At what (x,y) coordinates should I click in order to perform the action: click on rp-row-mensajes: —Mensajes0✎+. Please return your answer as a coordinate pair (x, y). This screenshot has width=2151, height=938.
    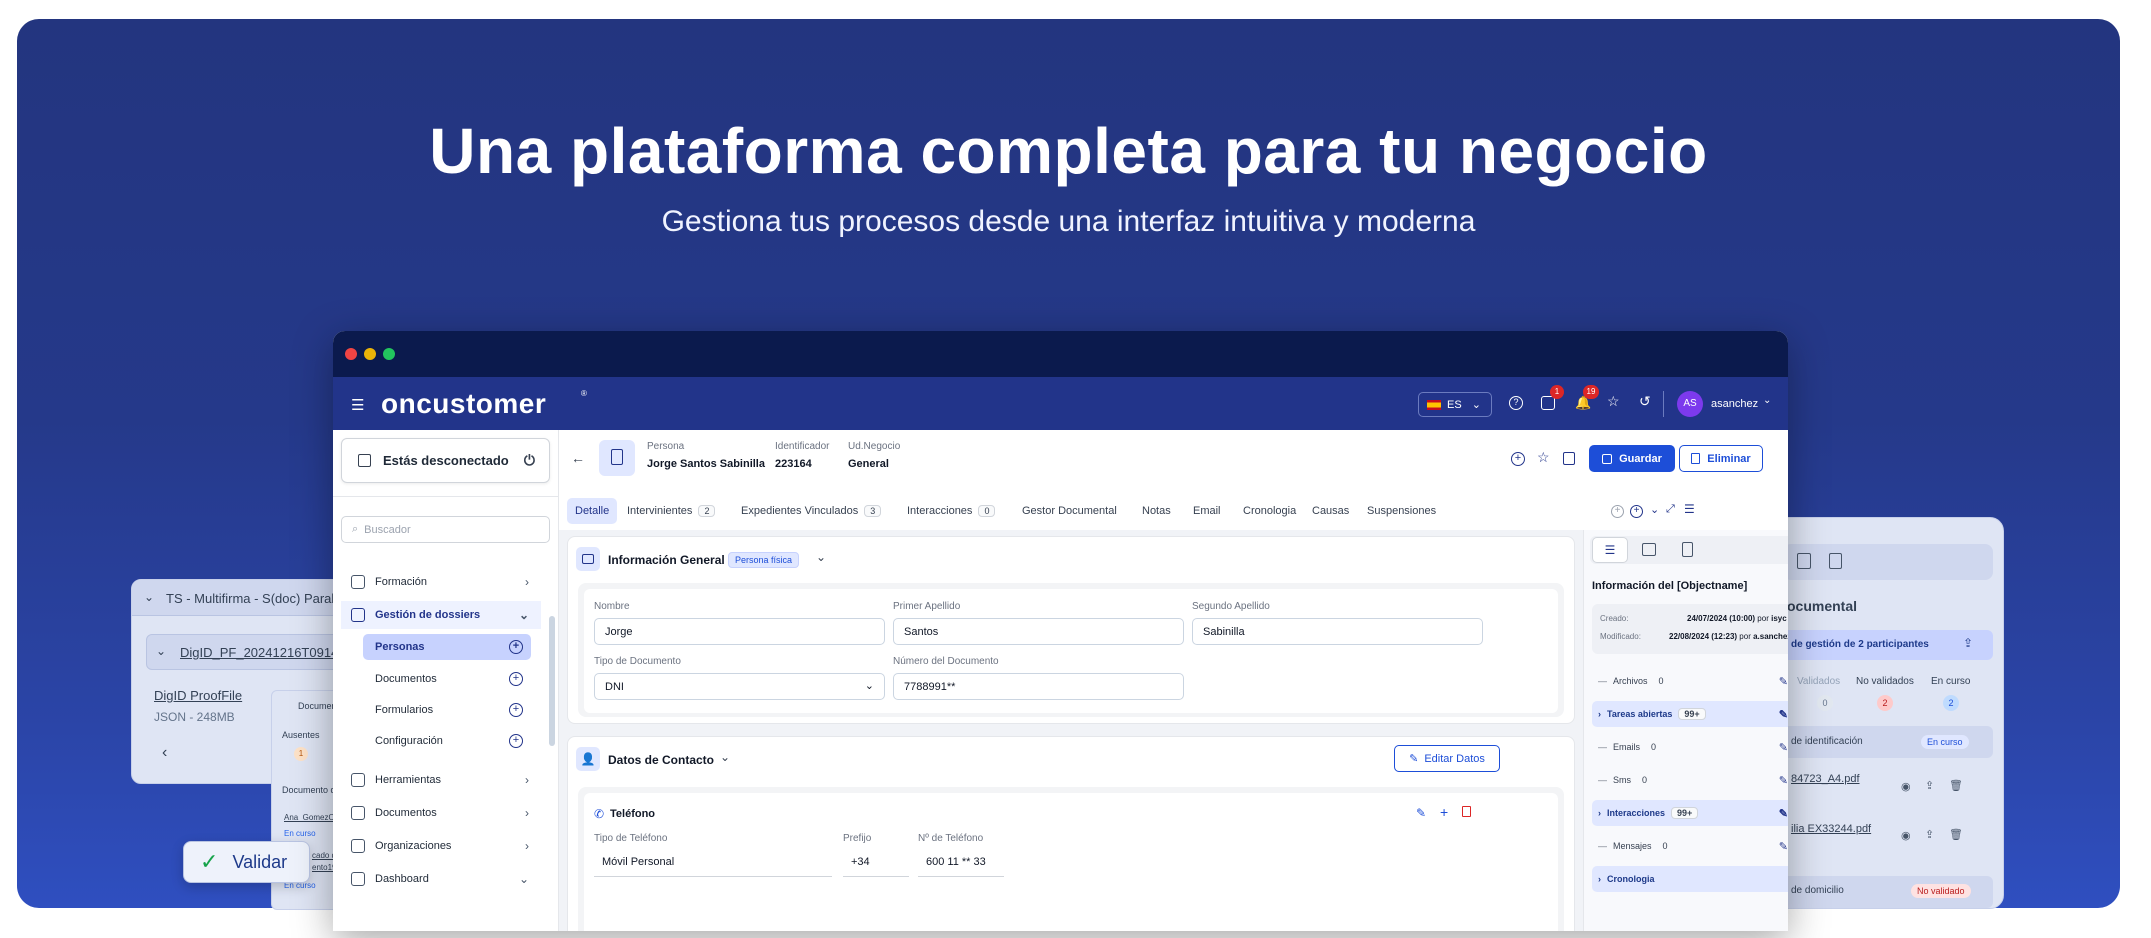
    Looking at the image, I should click on (1690, 846).